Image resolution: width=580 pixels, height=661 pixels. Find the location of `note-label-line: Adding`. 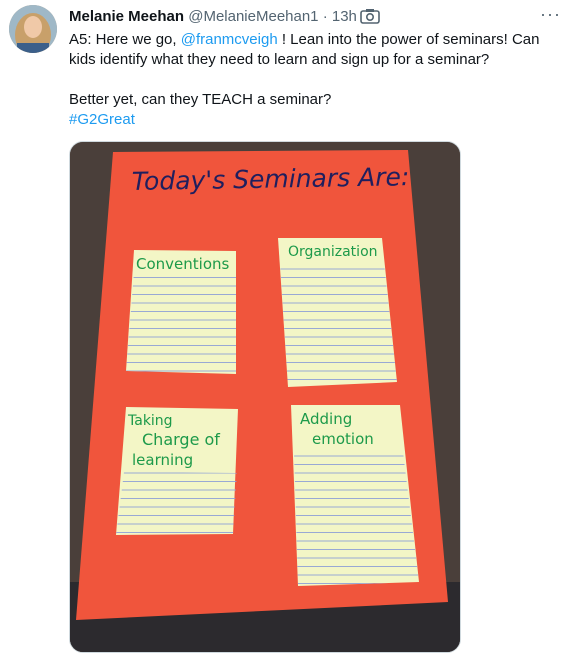

note-label-line: Adding is located at coordinates (326, 419).